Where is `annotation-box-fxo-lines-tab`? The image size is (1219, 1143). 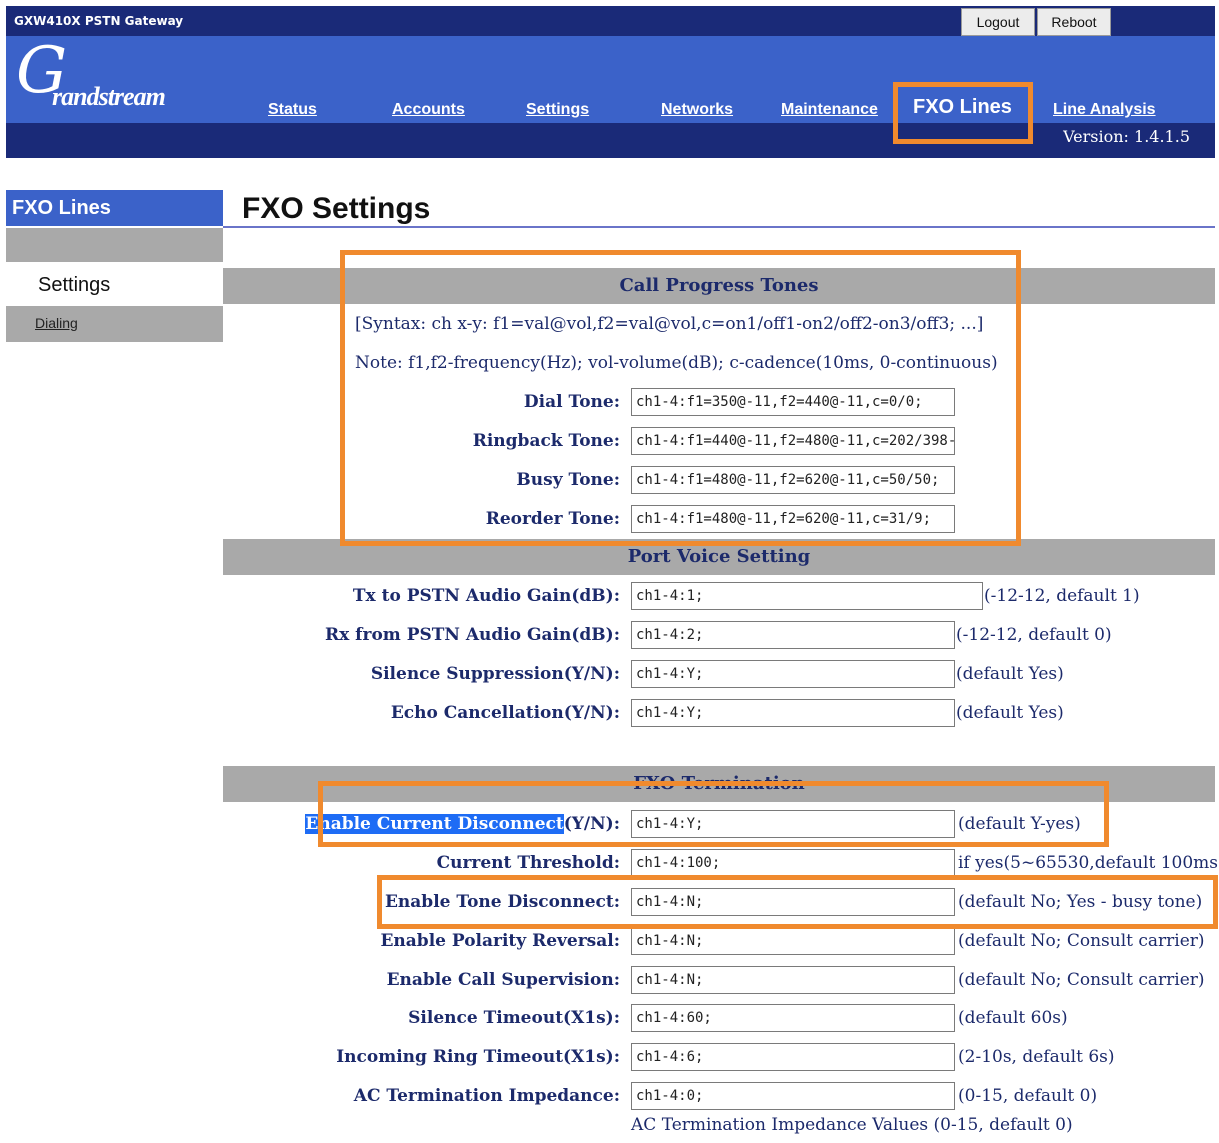
annotation-box-fxo-lines-tab is located at coordinates (963, 113).